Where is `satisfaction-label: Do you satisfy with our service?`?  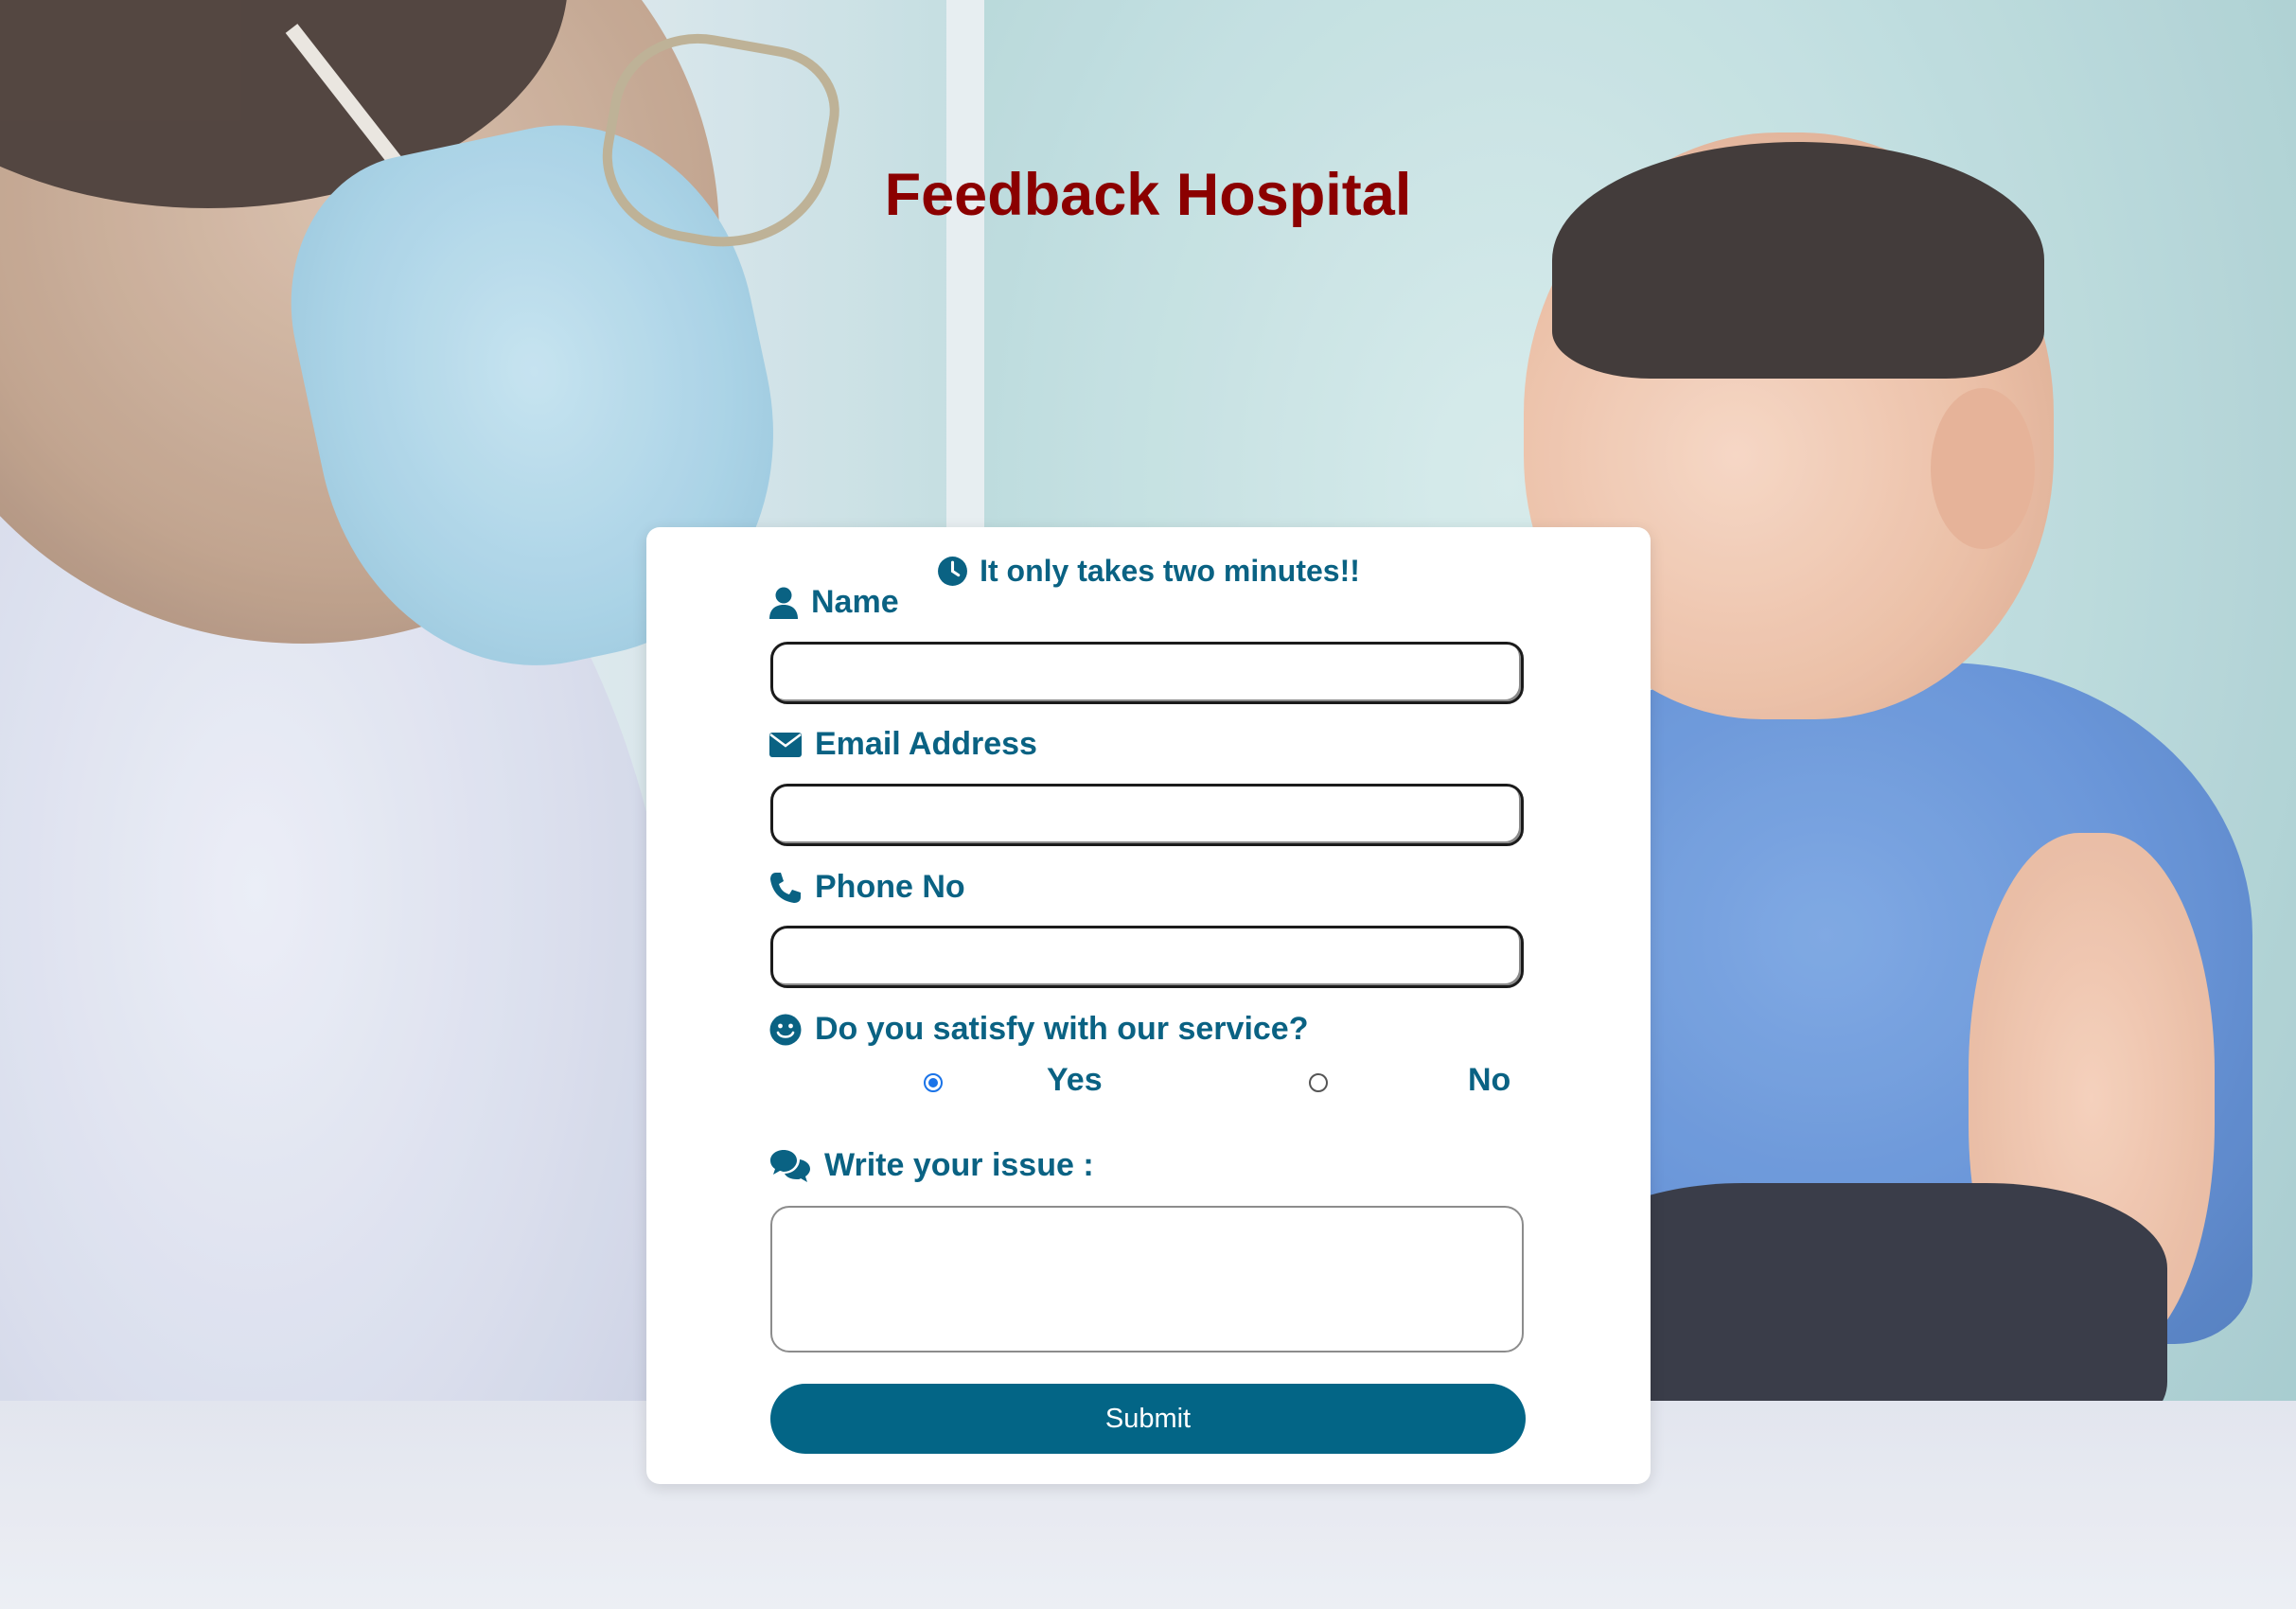 satisfaction-label: Do you satisfy with our service? is located at coordinates (1038, 1029).